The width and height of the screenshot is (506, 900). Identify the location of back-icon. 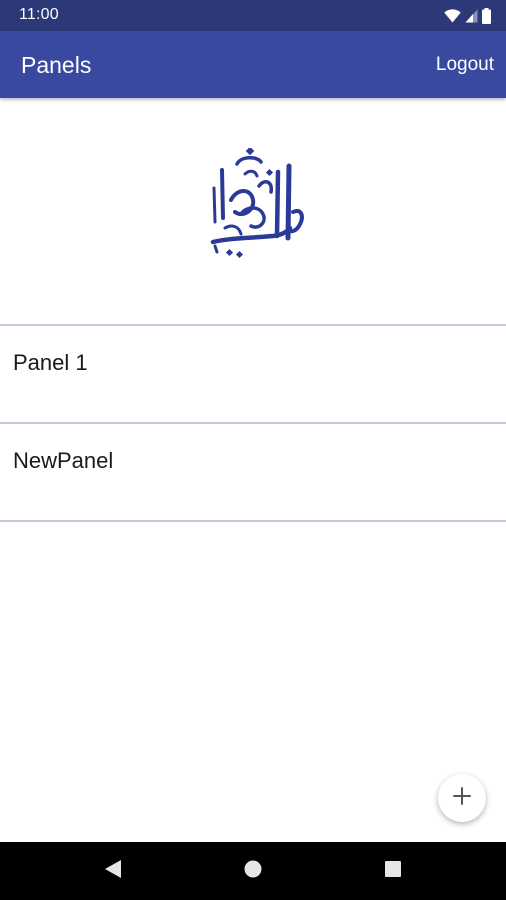
(113, 871).